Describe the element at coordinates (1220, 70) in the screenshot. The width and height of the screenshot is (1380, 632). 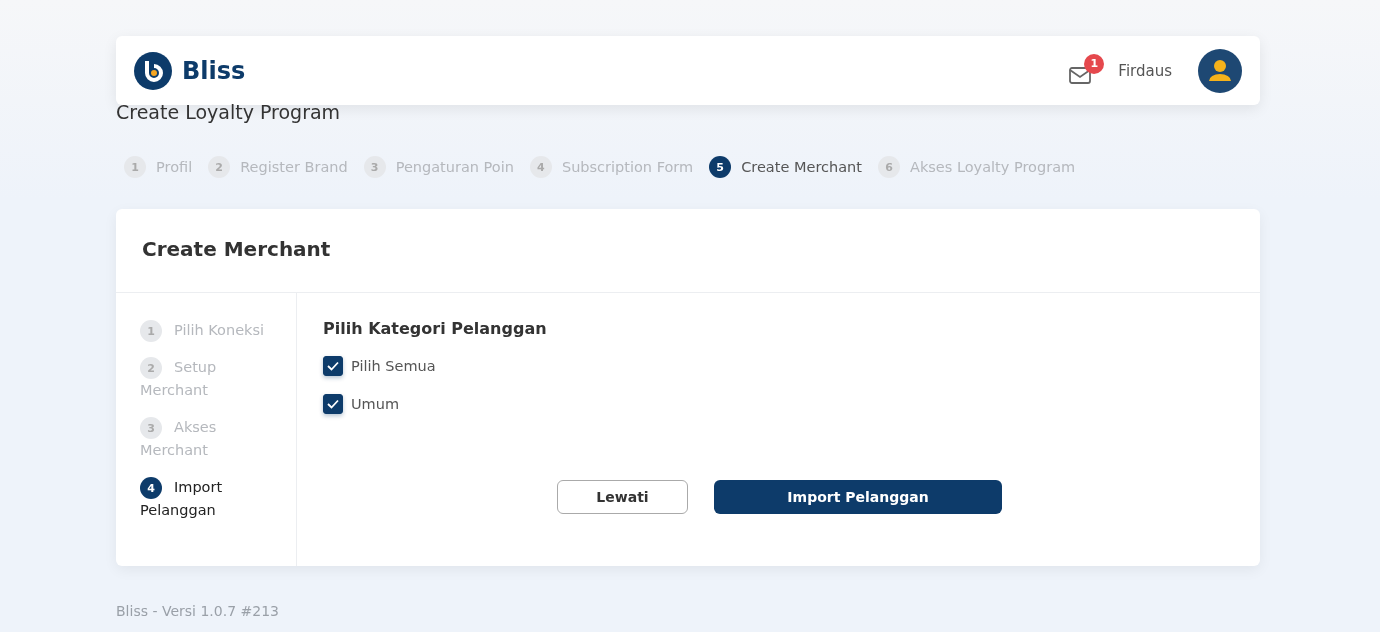
I see `avatar-icon` at that location.